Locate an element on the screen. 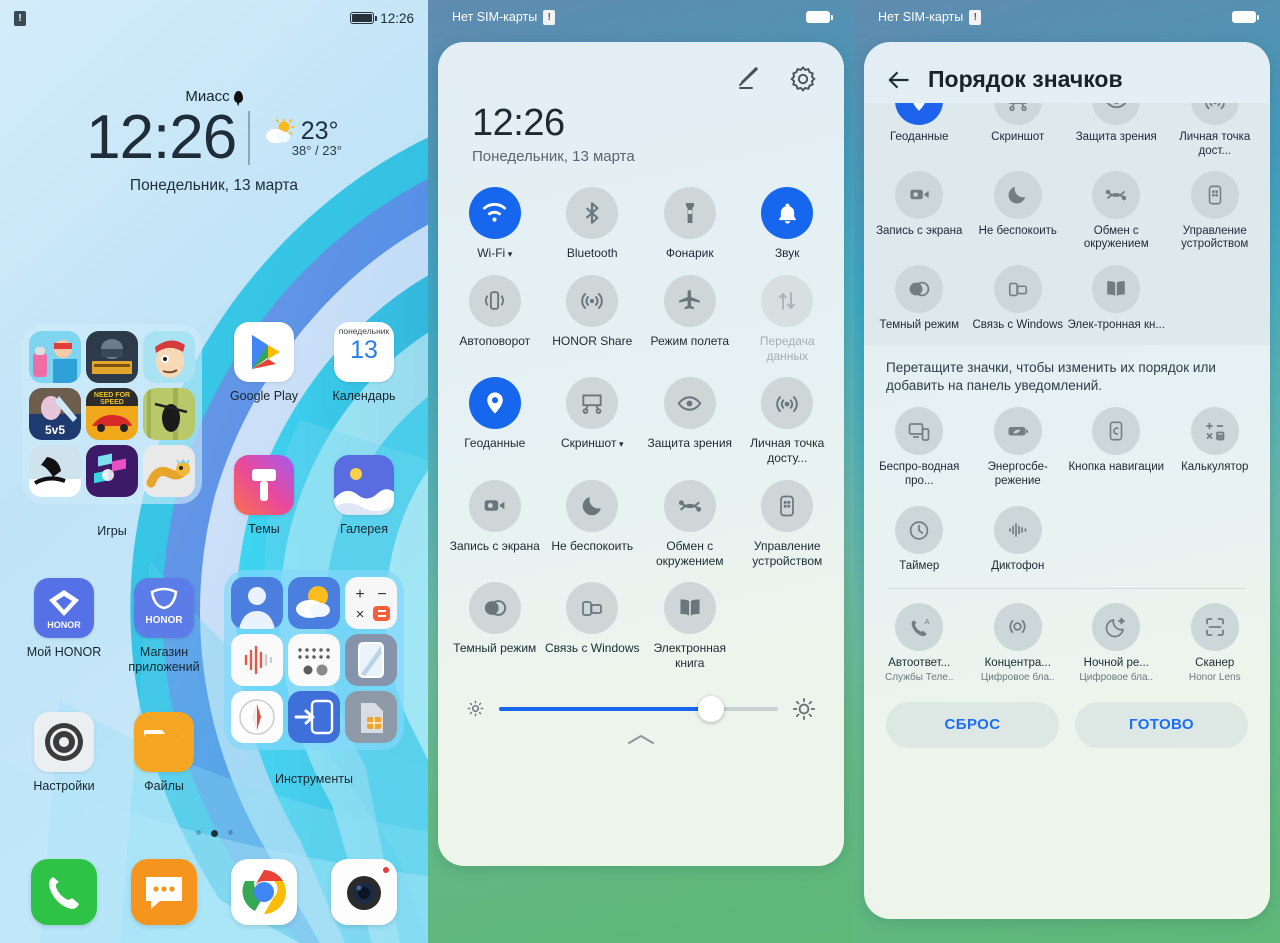  game-icon-pubg is located at coordinates (112, 357).